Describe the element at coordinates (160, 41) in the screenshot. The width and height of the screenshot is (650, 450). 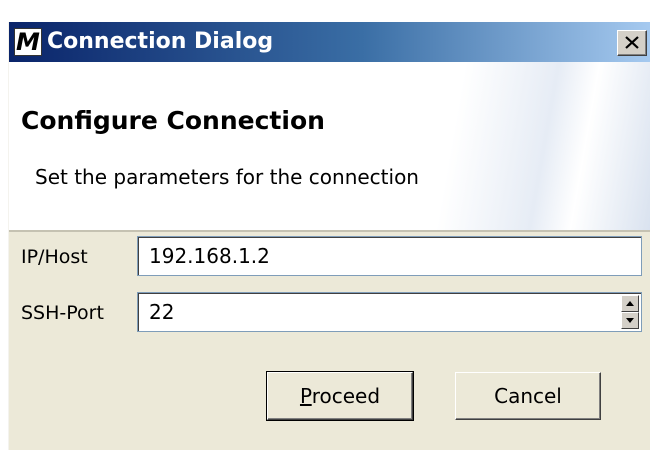
I see `window-title: Connection Dialog` at that location.